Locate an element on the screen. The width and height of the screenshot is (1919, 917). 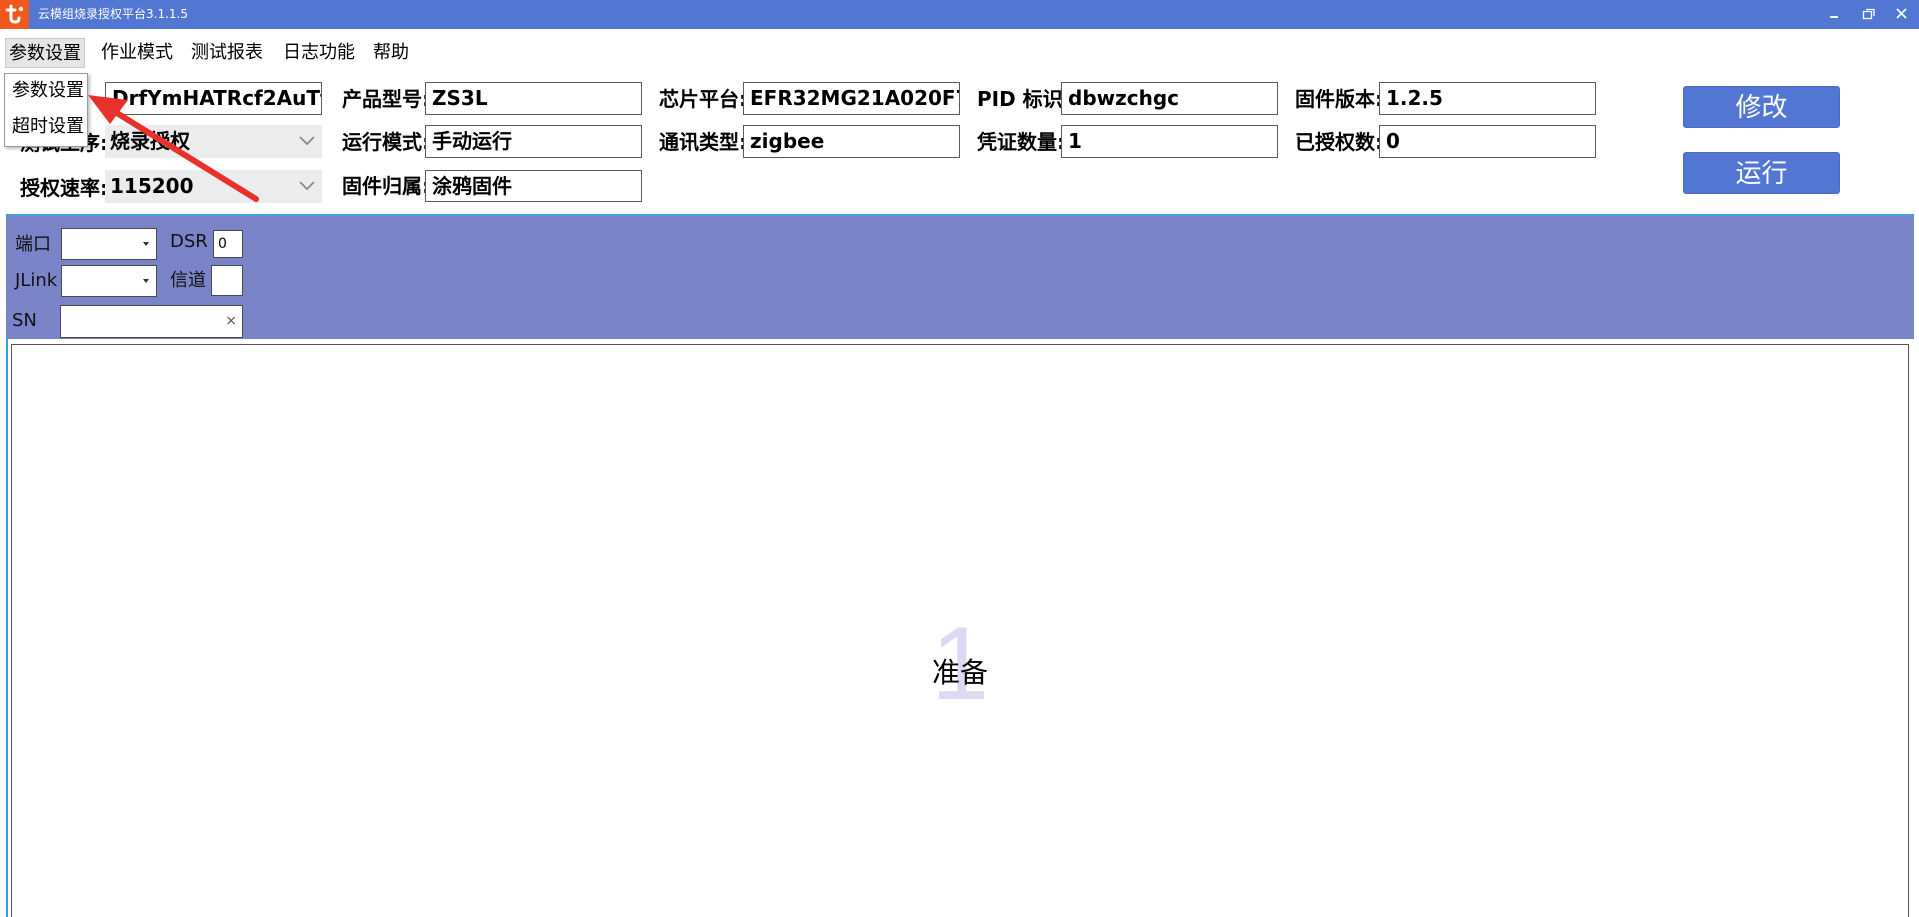
credential-count-field: 1 is located at coordinates (1169, 141).